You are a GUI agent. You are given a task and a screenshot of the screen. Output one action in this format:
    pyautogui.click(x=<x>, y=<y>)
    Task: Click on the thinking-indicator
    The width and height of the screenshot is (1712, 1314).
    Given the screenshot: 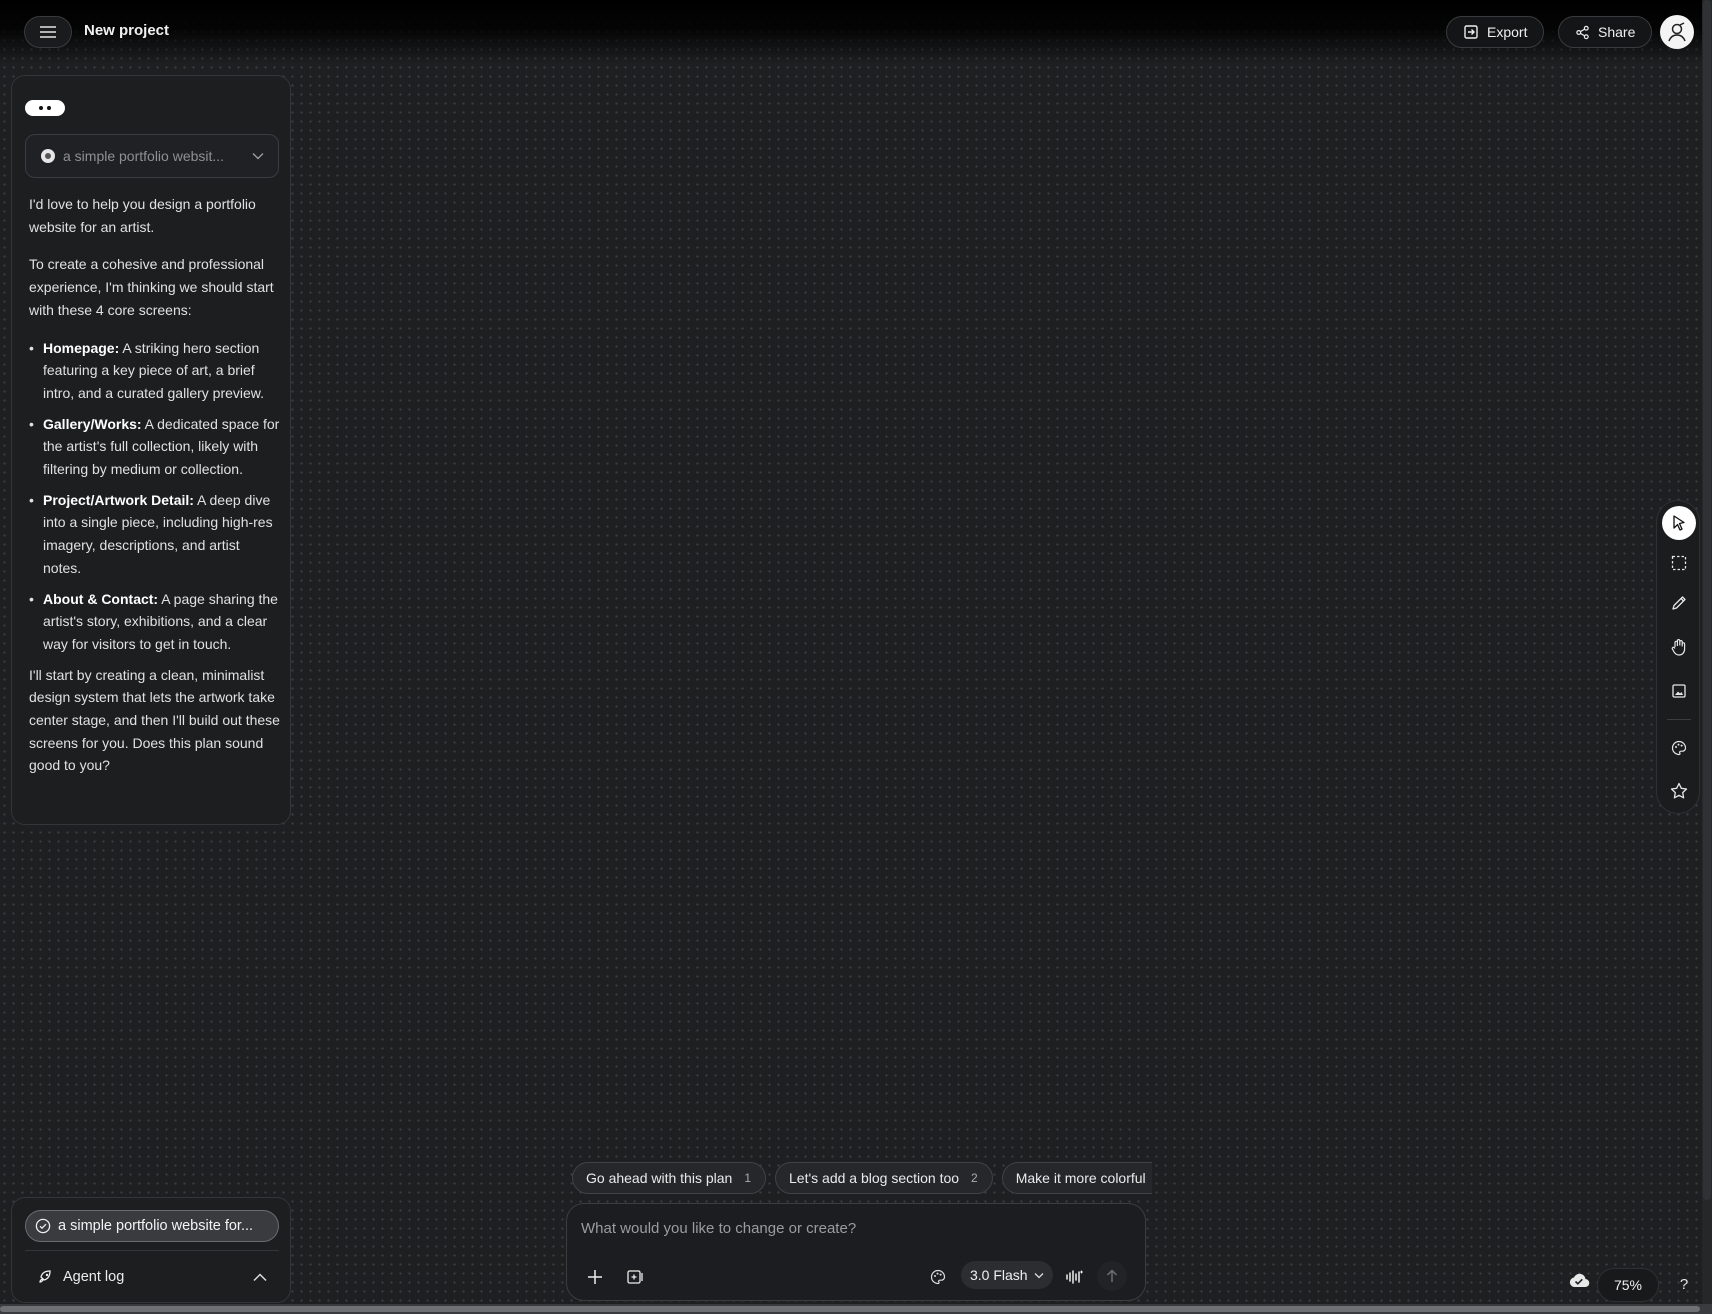 What is the action you would take?
    pyautogui.click(x=45, y=108)
    